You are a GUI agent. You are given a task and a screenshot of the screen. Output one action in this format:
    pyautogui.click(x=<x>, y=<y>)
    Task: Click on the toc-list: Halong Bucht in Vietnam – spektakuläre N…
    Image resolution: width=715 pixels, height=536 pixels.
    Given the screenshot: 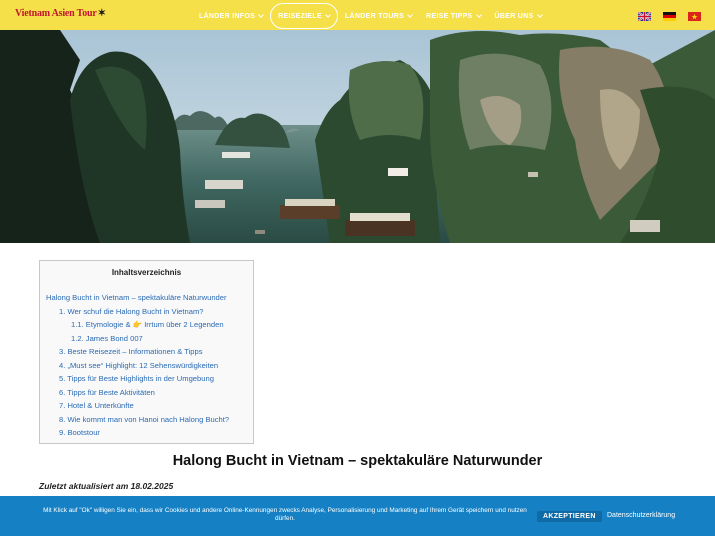 What is the action you would take?
    pyautogui.click(x=146, y=365)
    